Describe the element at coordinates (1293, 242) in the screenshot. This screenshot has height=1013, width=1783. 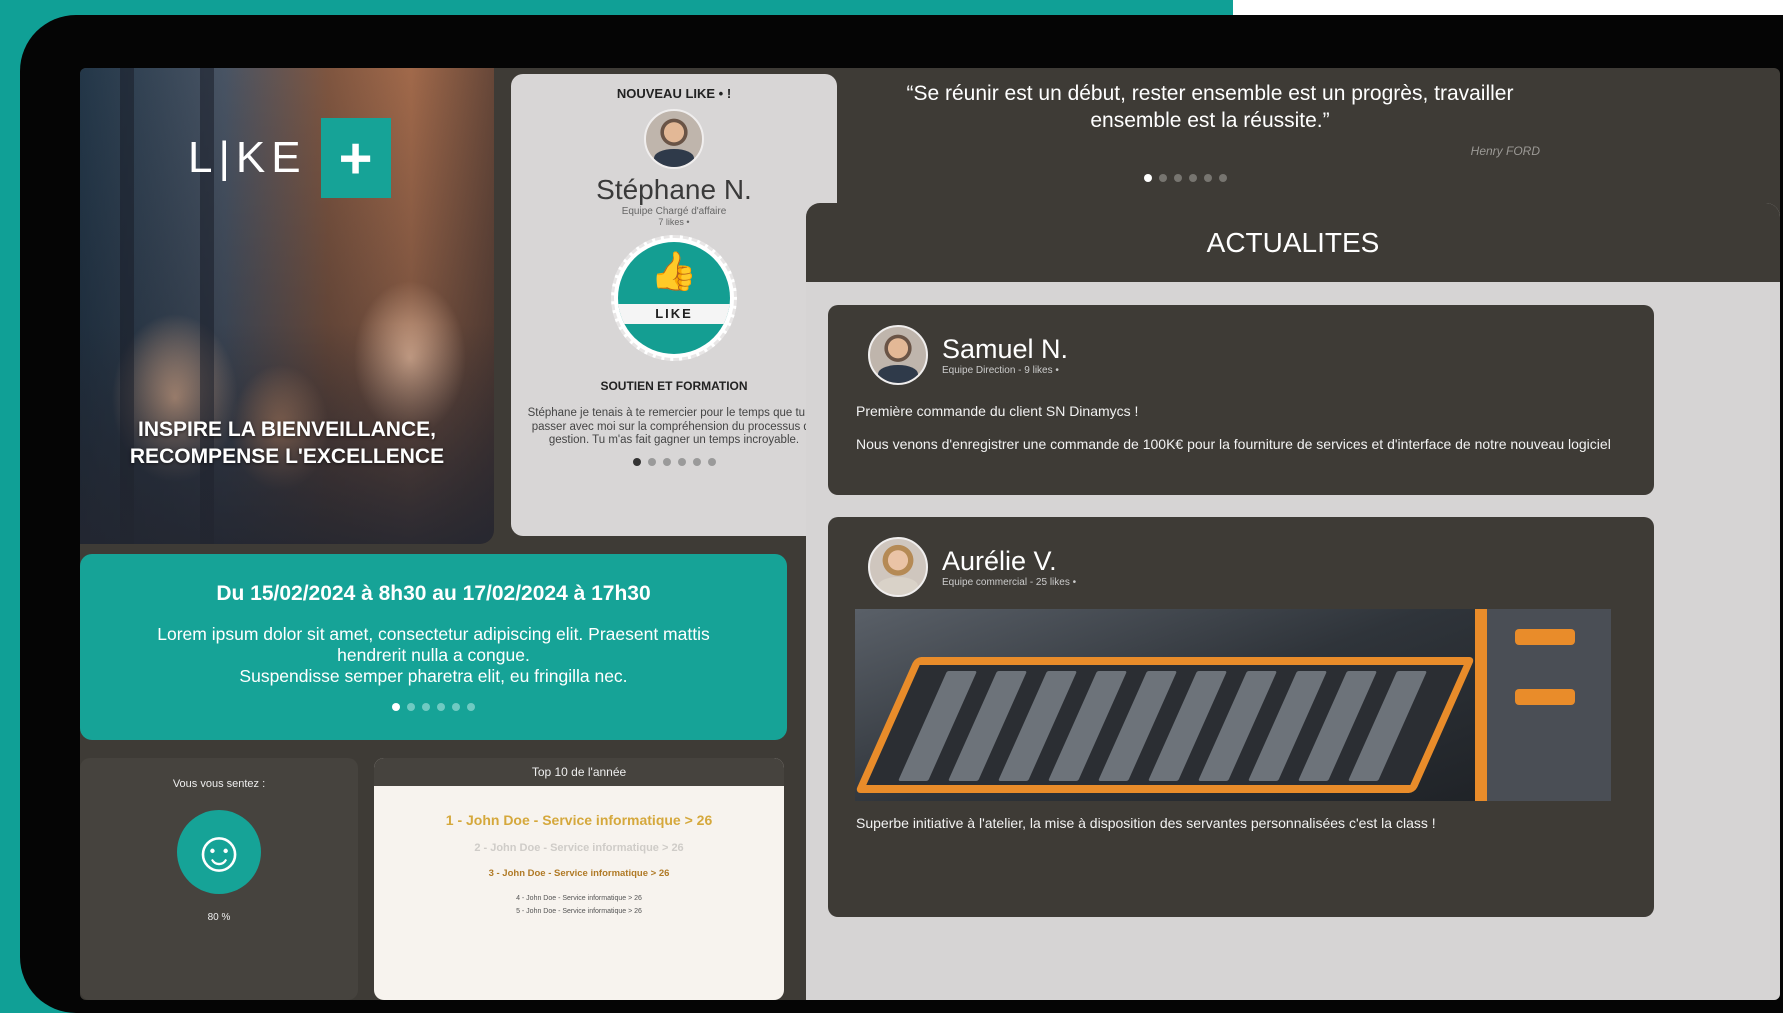
I see `news-title: ACTUALITES` at that location.